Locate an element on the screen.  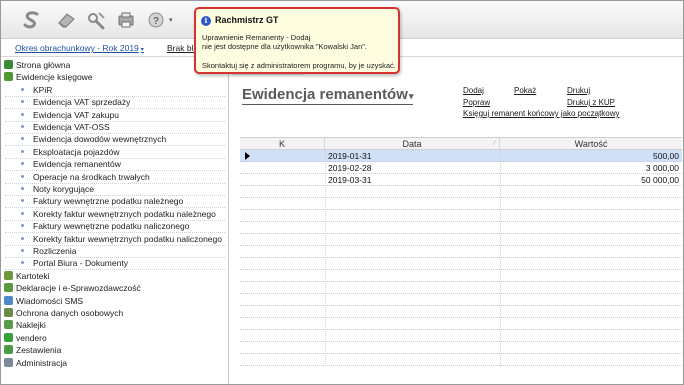
page-title: Ewidencja remanentów▾ is located at coordinates (328, 95).